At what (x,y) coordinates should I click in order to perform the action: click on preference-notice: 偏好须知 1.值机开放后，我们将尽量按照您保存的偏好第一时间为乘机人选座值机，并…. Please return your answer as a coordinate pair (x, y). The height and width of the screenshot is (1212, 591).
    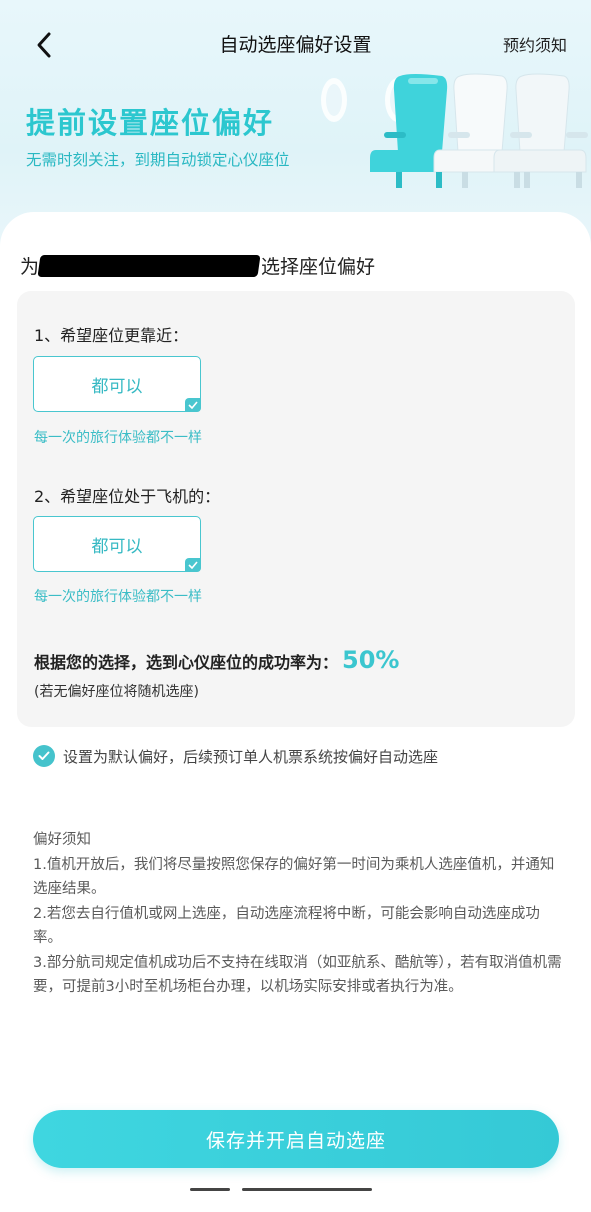
    Looking at the image, I should click on (298, 914).